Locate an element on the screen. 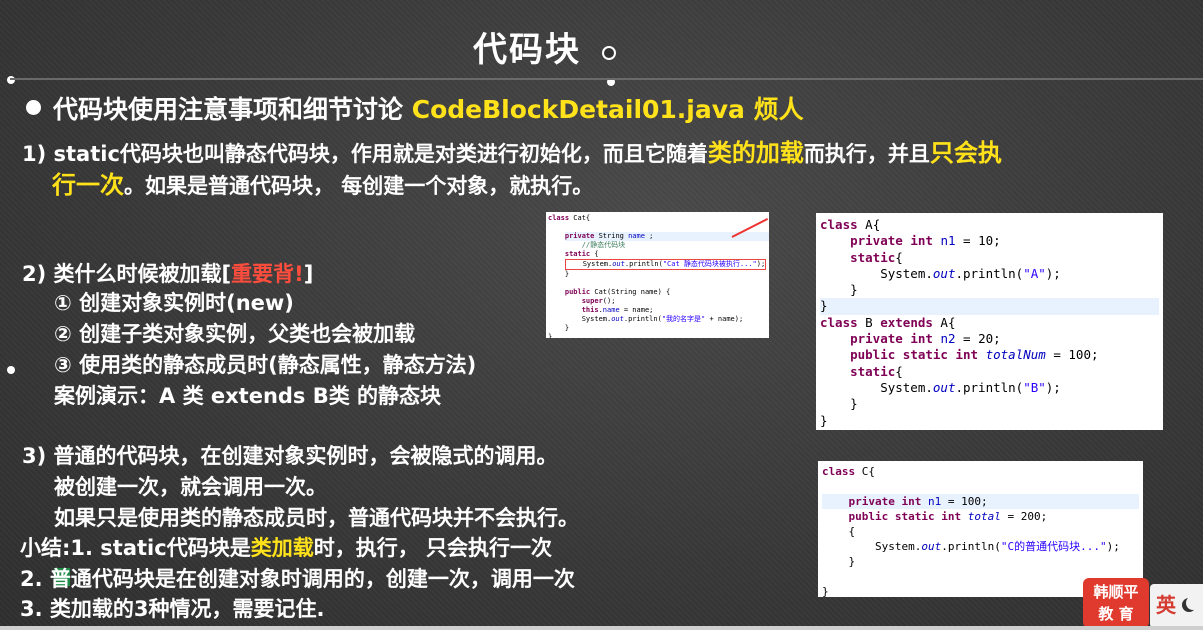 Image resolution: width=1203 pixels, height=630 pixels. page-title: 代码块 is located at coordinates (527, 50).